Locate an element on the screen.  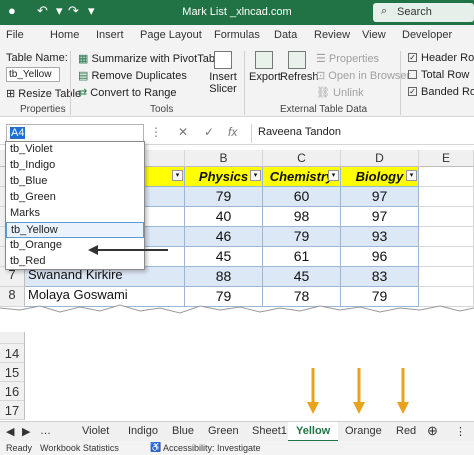
header-label: Physics is located at coordinates (223, 176).